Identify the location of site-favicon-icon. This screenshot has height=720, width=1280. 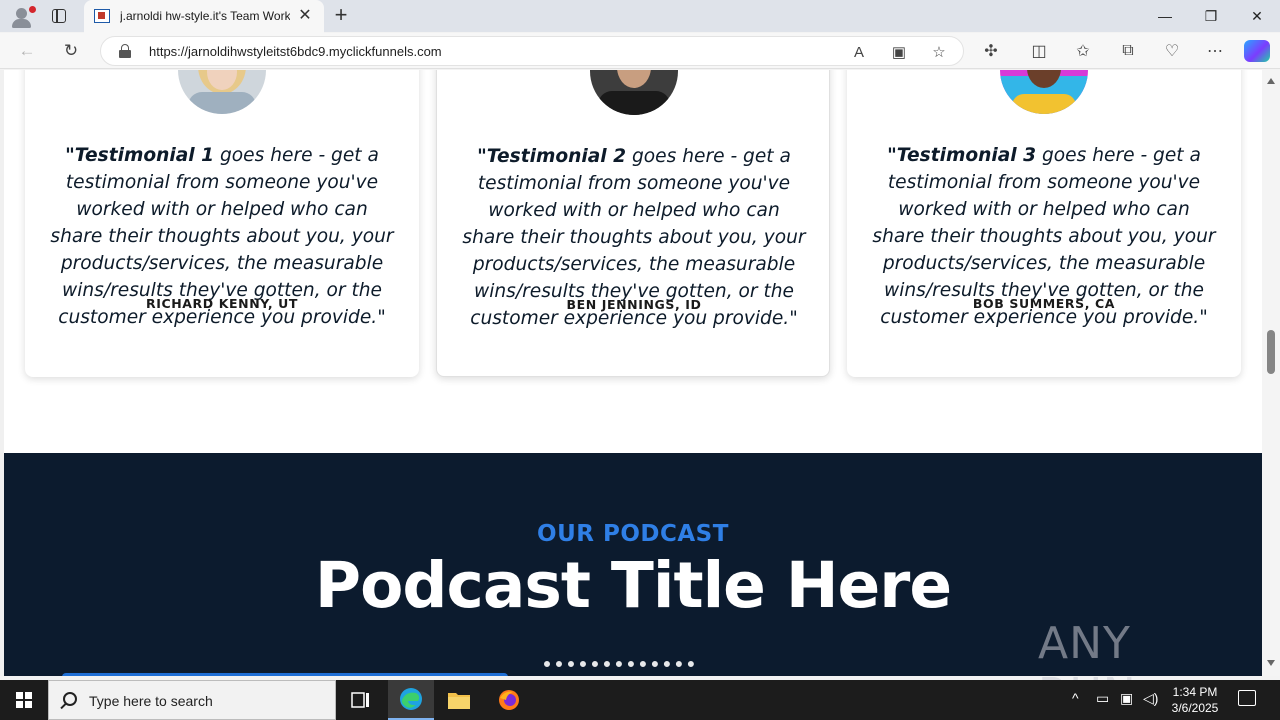
(102, 16).